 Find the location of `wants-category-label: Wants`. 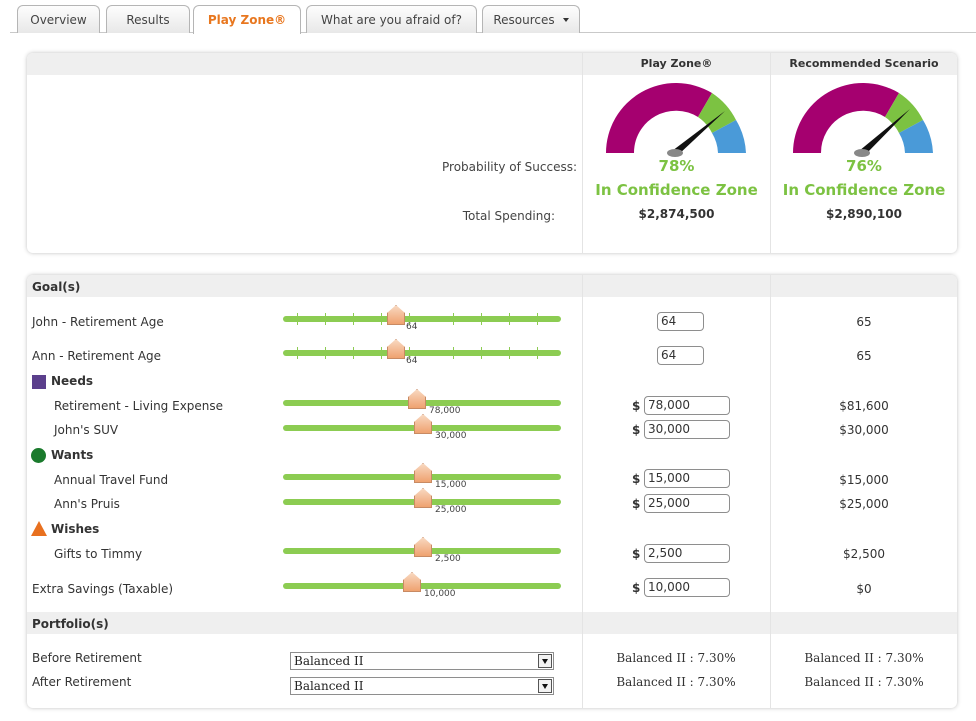

wants-category-label: Wants is located at coordinates (72, 455).